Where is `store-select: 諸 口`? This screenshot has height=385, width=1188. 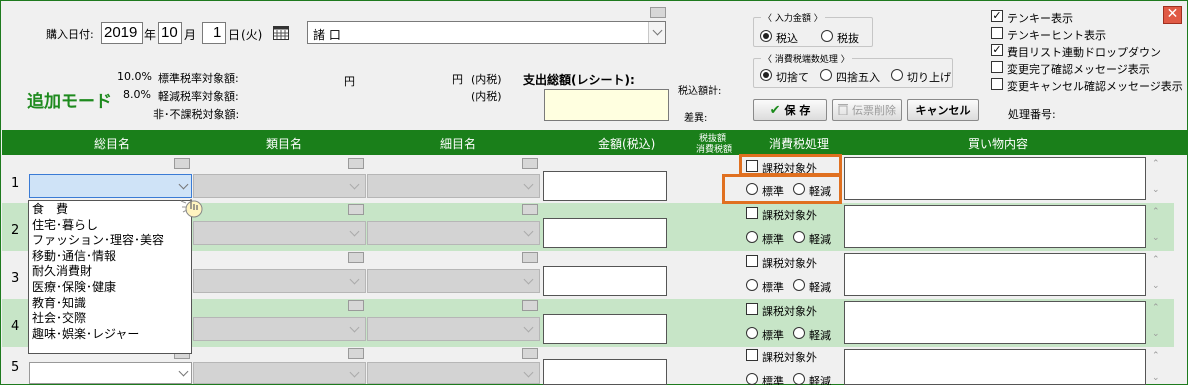 store-select: 諸 口 is located at coordinates (486, 32).